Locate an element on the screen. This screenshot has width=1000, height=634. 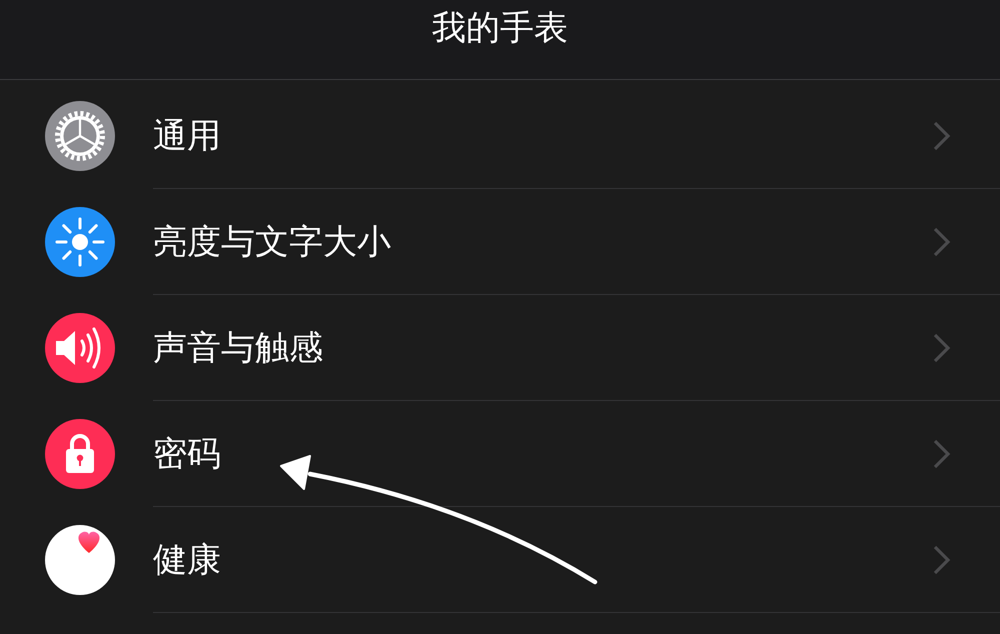
screen-title: 我的手表 is located at coordinates (500, 28).